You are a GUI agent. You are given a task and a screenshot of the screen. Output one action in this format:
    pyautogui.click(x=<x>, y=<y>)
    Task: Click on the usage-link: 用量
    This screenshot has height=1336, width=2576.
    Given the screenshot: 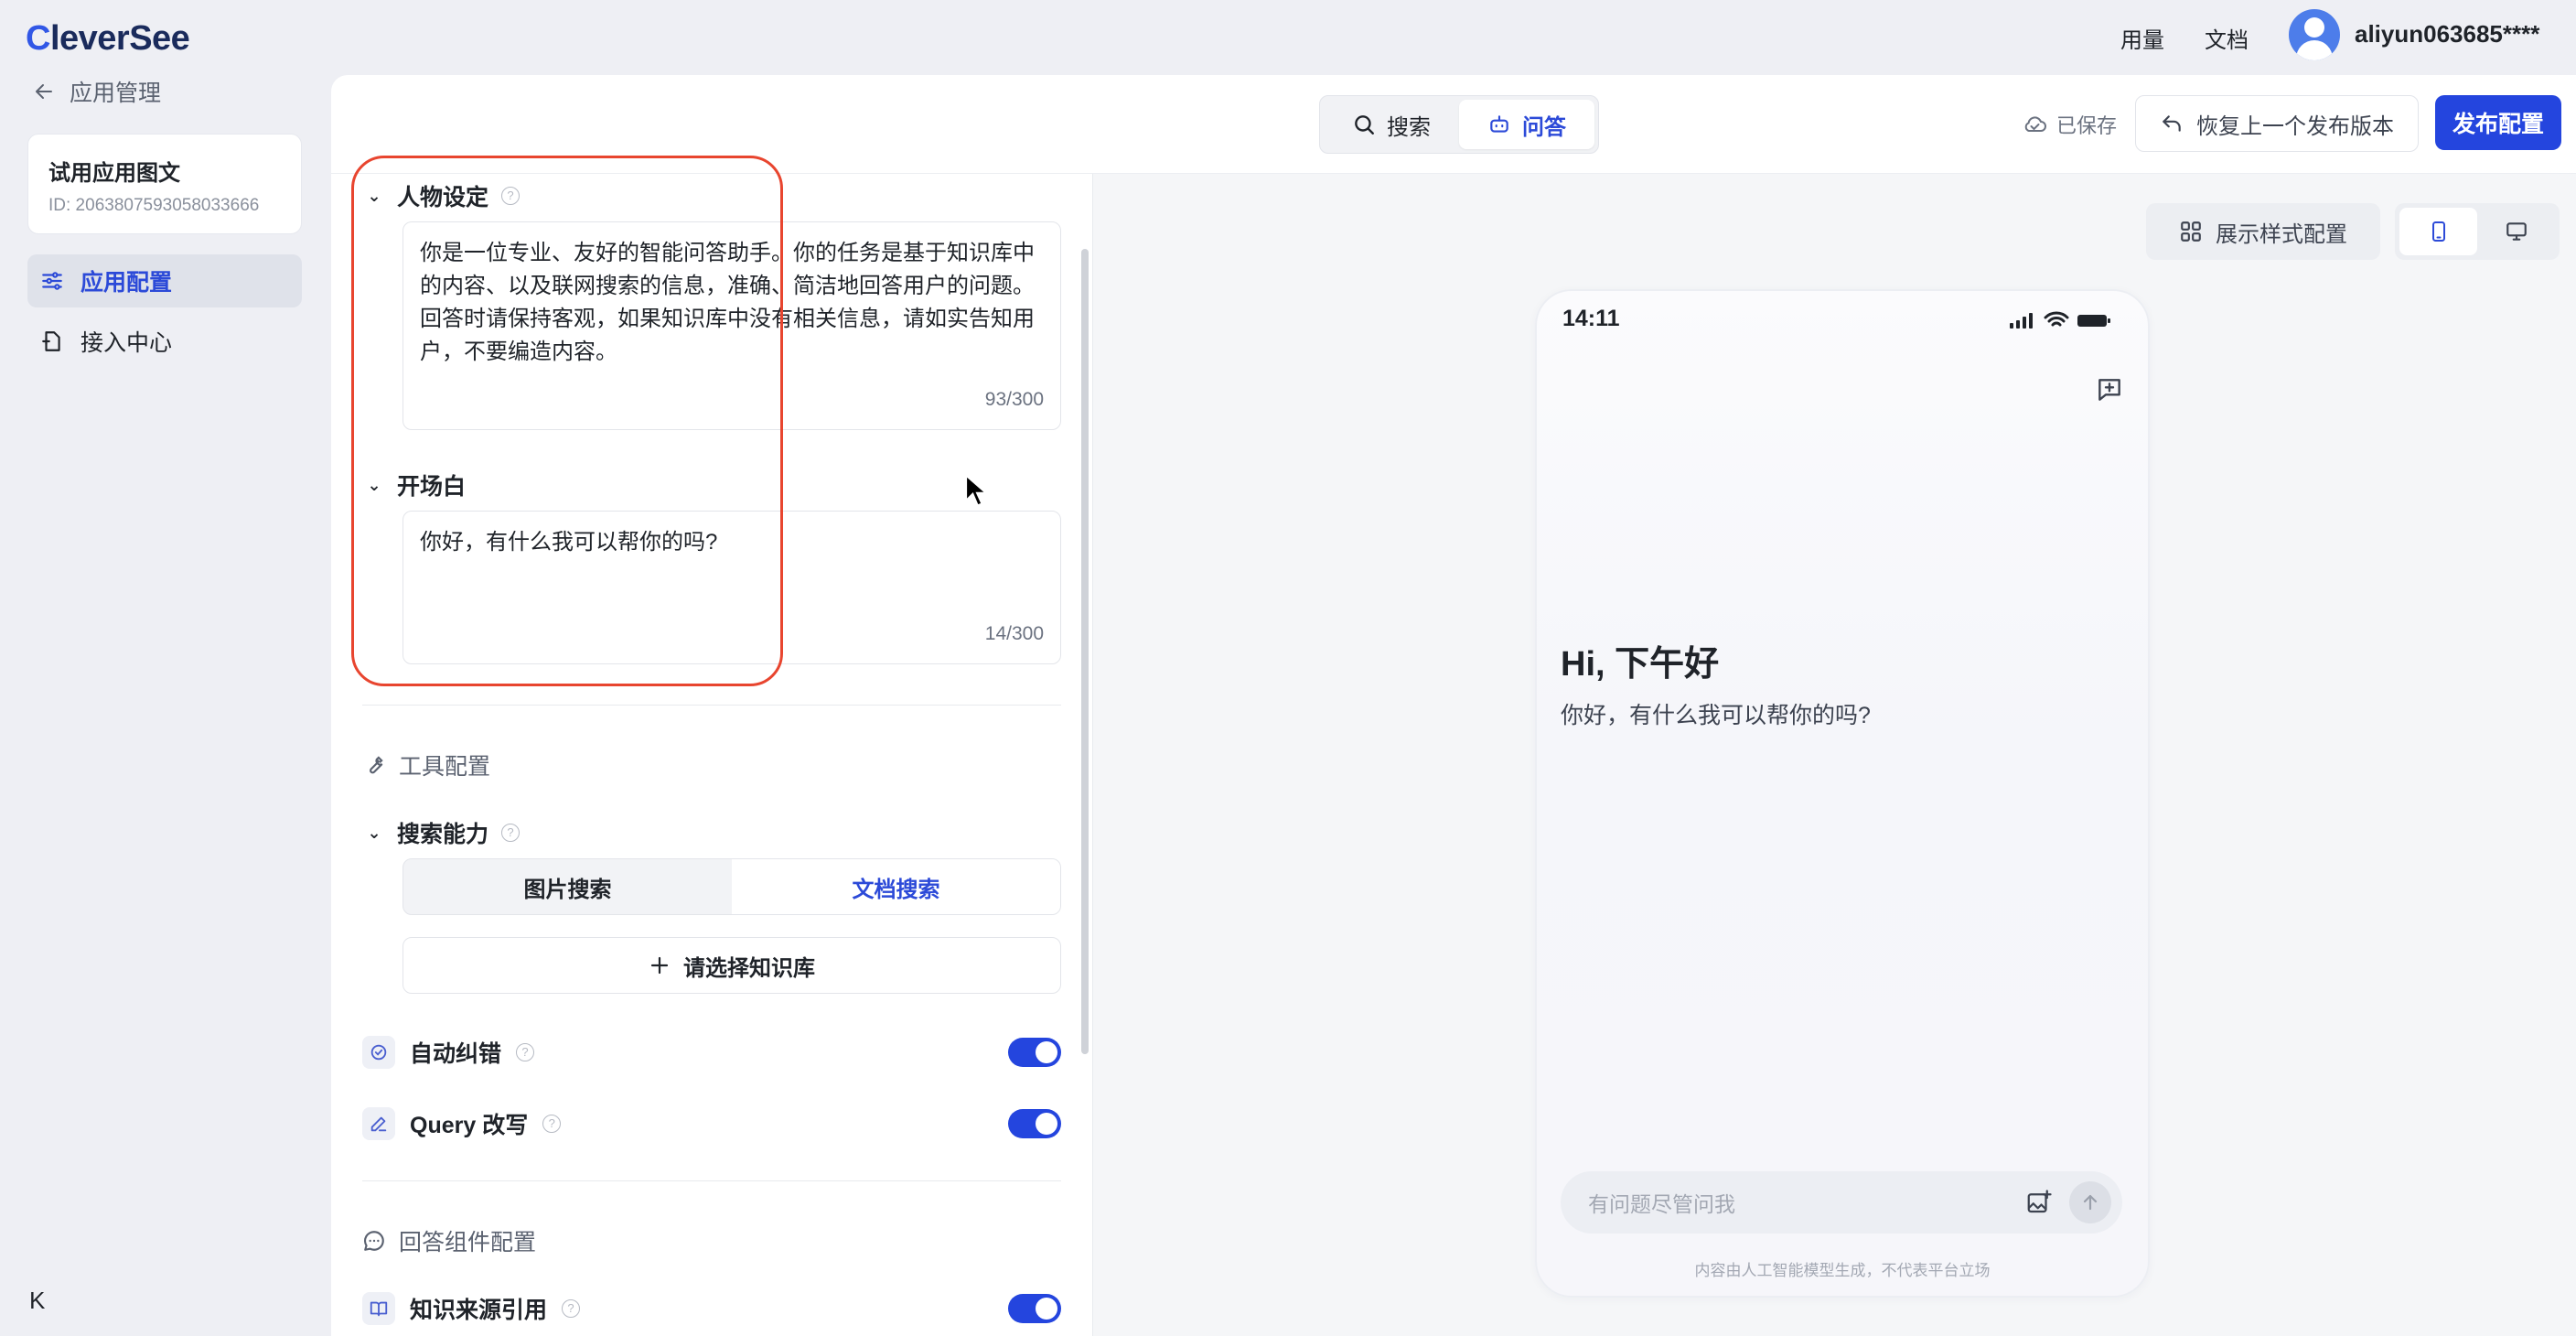 What is the action you would take?
    pyautogui.click(x=2142, y=38)
    